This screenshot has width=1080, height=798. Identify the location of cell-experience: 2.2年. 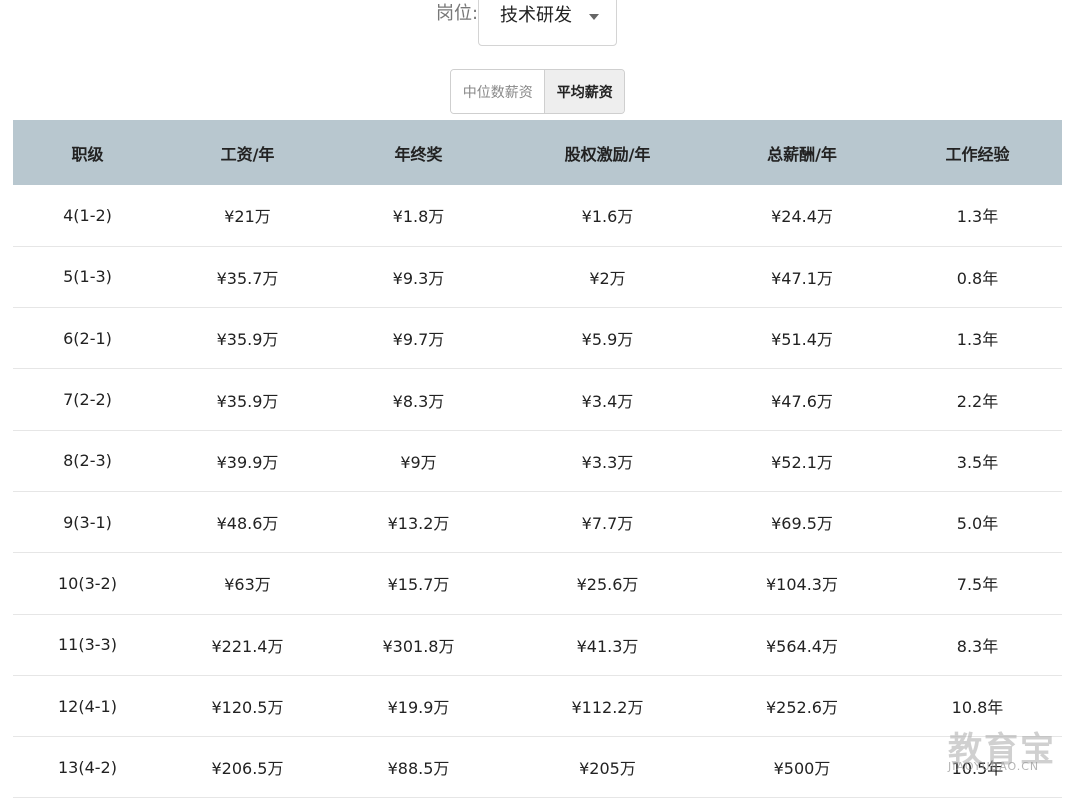
(977, 399).